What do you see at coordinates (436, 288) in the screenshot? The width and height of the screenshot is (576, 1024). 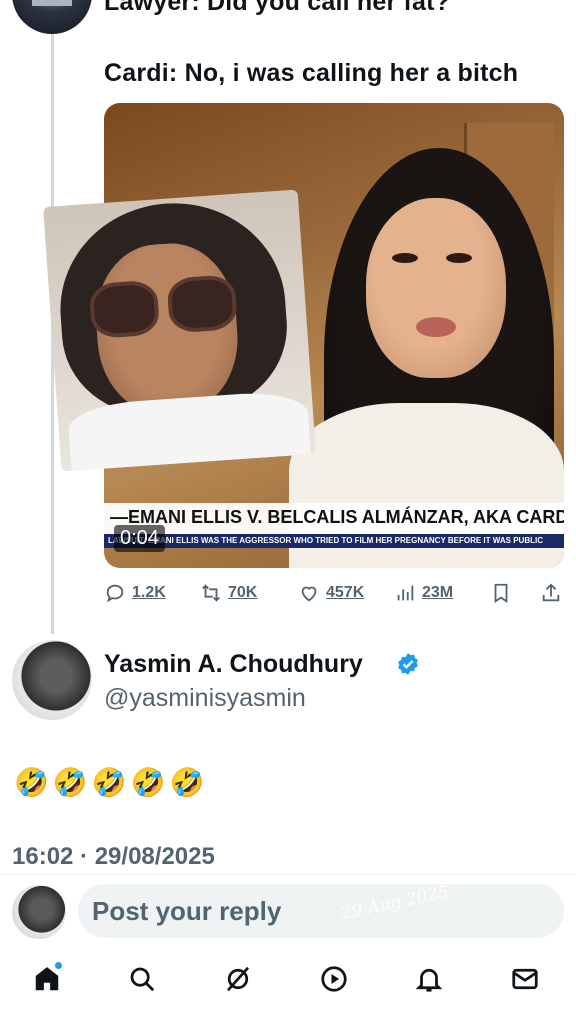 I see `video-person-face` at bounding box center [436, 288].